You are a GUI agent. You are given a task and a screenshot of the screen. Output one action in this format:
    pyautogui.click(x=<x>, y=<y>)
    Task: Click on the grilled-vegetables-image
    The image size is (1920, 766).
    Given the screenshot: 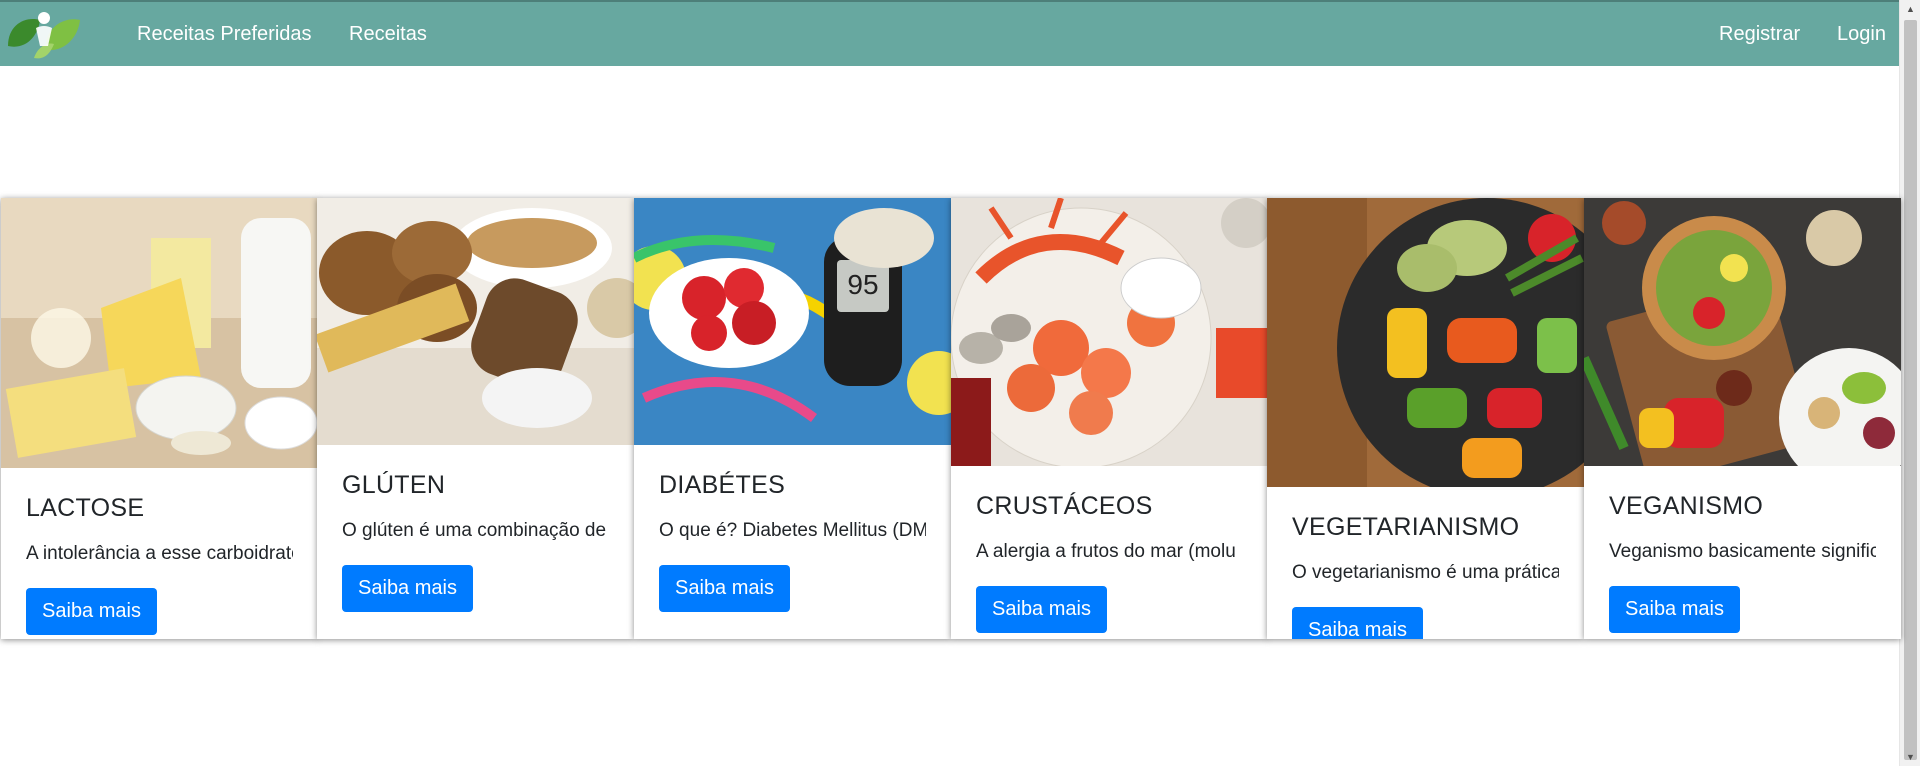 What is the action you would take?
    pyautogui.click(x=1425, y=342)
    